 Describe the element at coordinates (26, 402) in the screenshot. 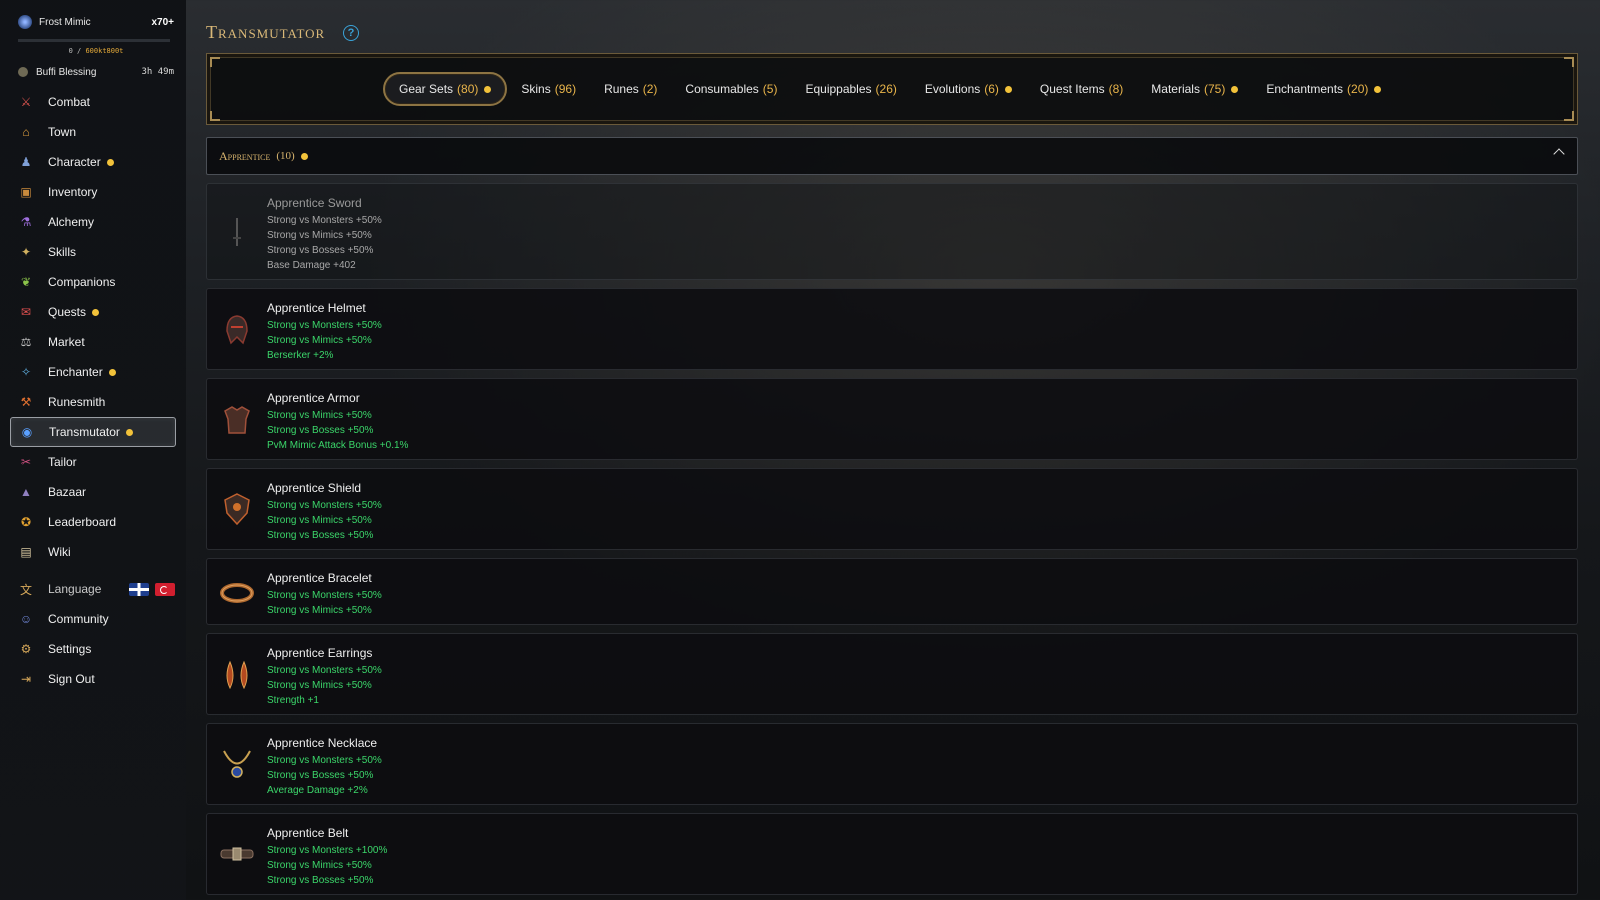

I see `hammer-icon: ⚒` at that location.